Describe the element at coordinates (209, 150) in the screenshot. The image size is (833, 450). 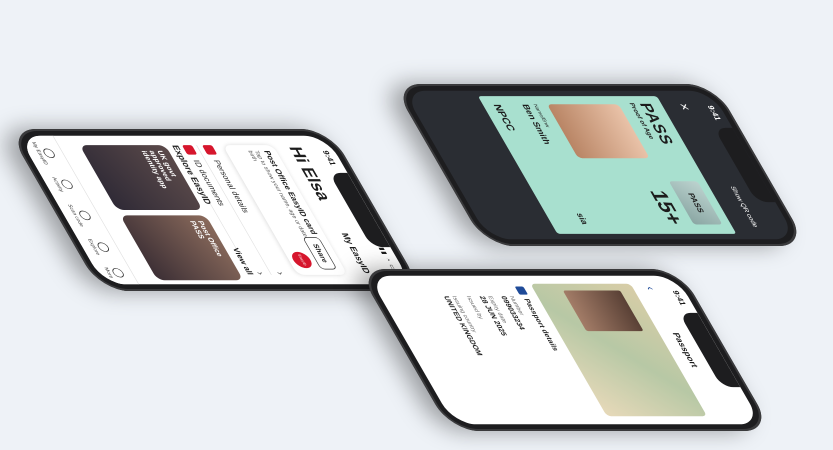
I see `person-icon` at that location.